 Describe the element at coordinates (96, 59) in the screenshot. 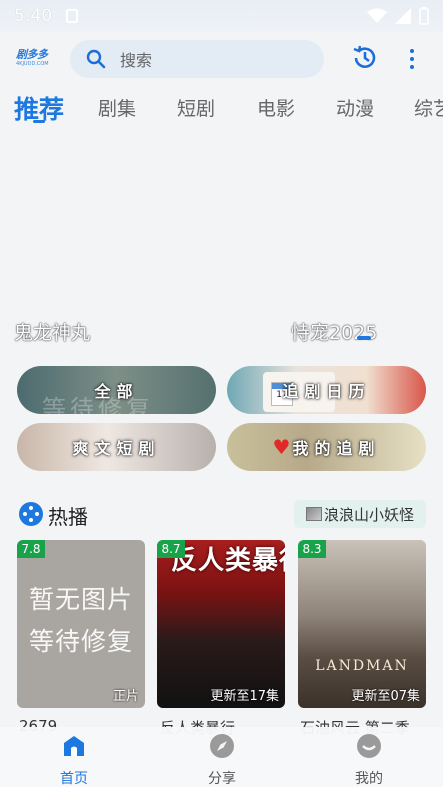

I see `search-icon` at that location.